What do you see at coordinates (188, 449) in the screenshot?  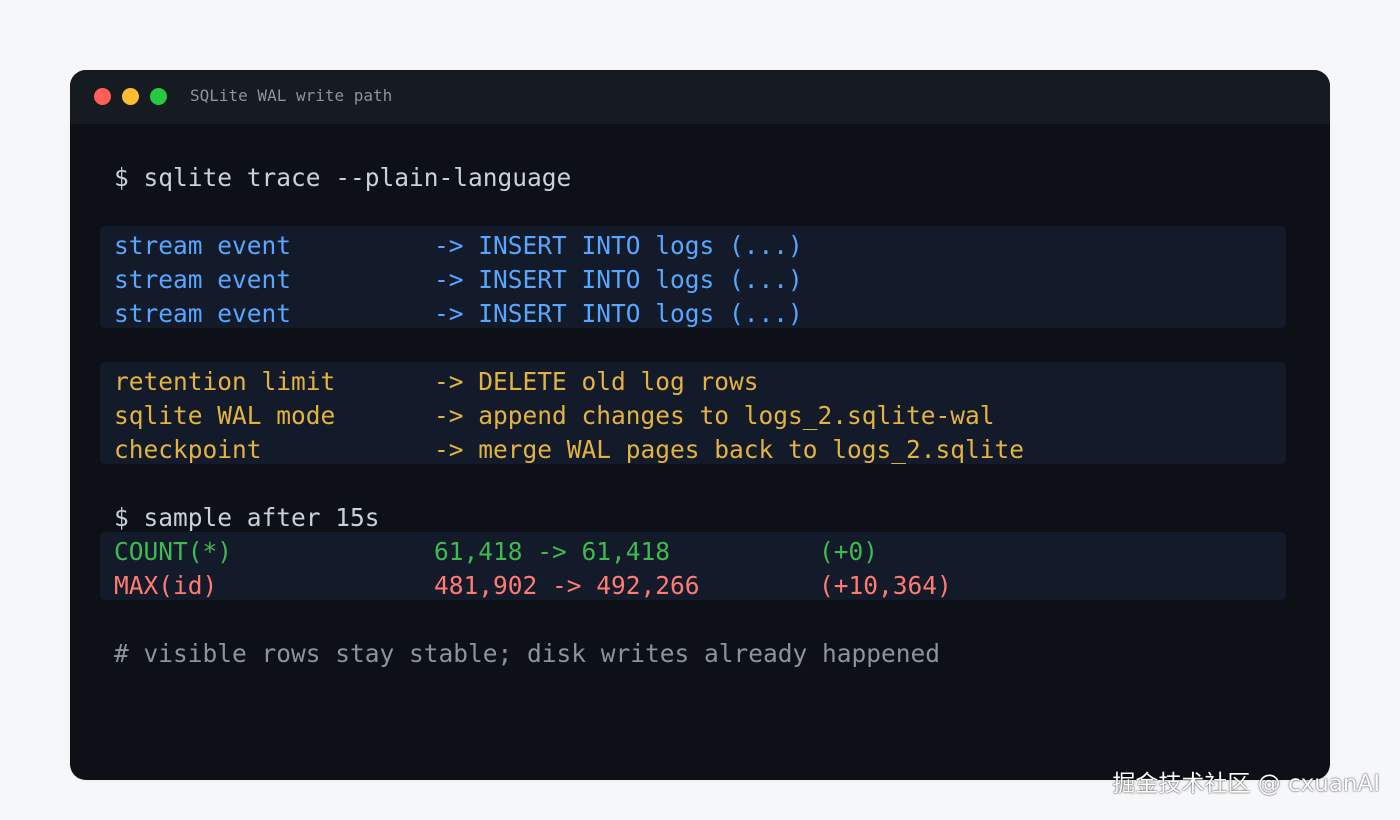 I see `wal-row-label: checkpoint` at bounding box center [188, 449].